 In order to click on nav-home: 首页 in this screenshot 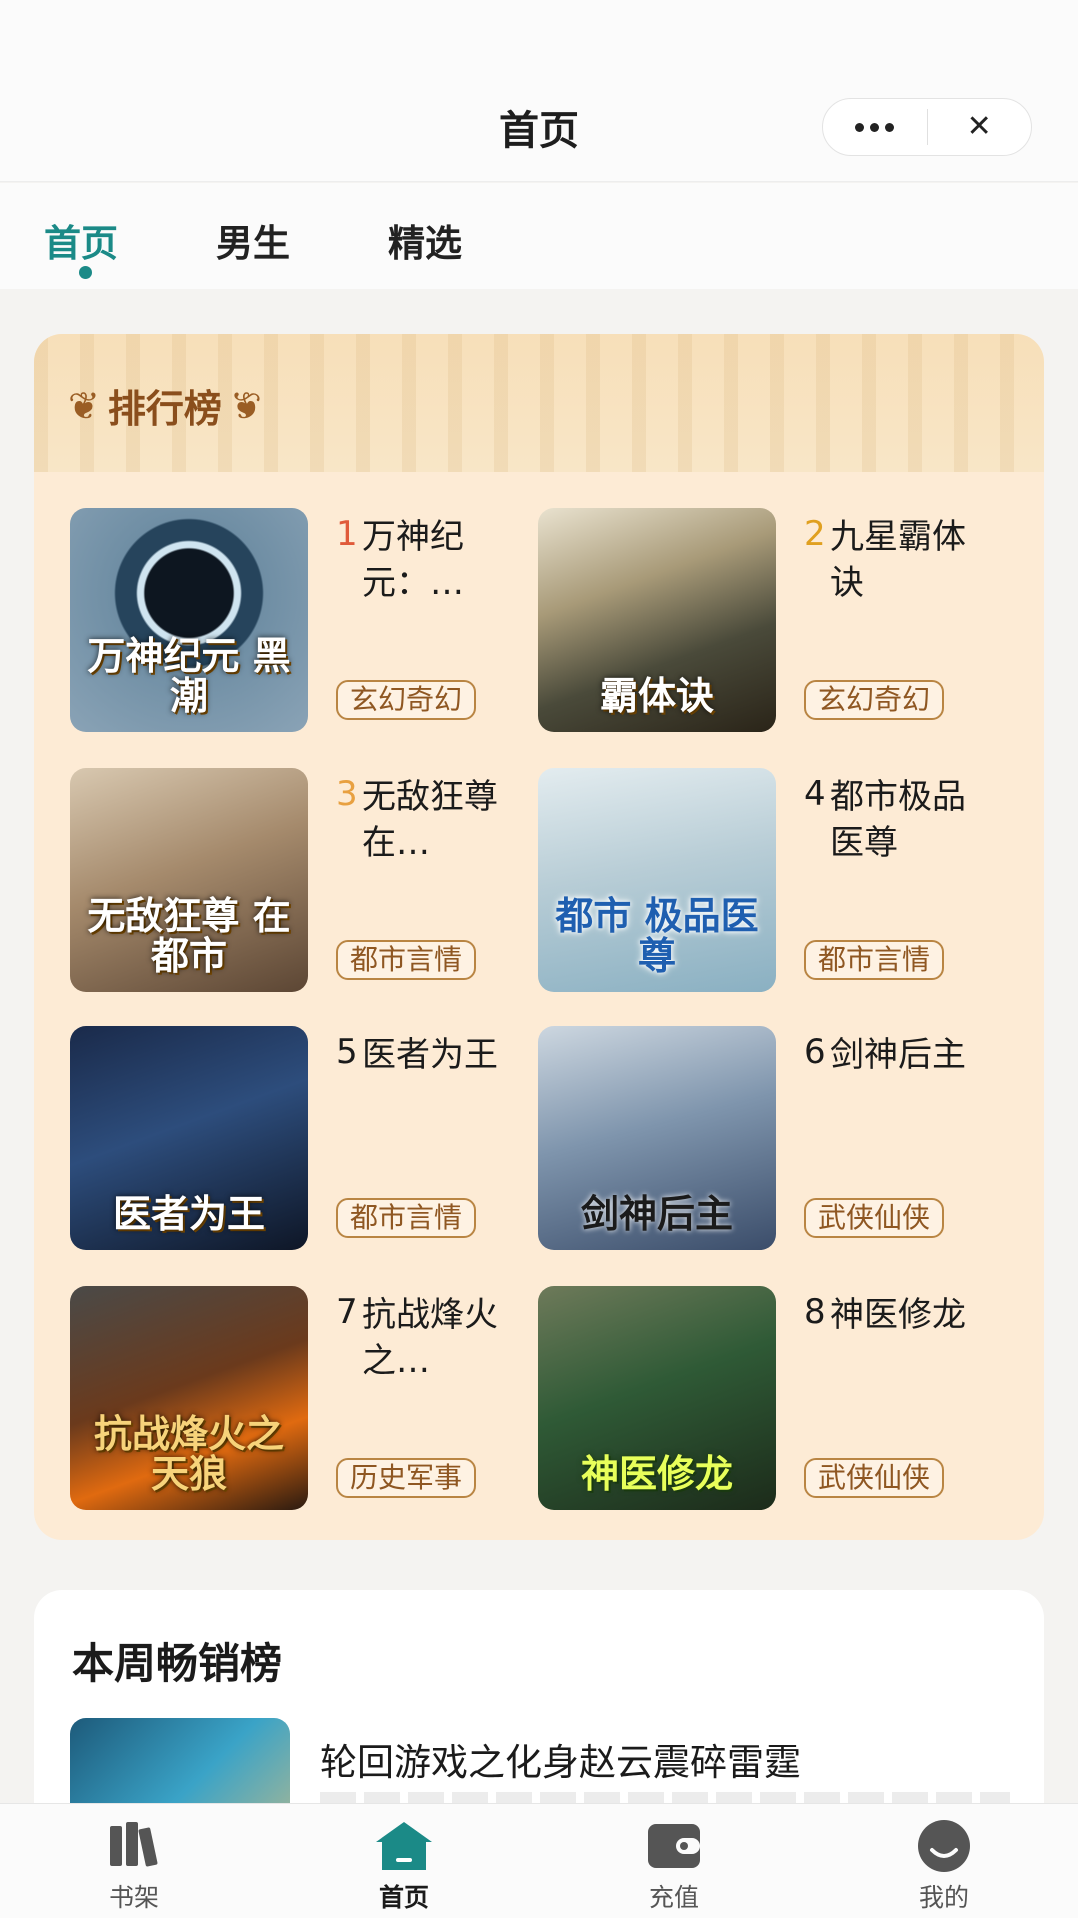, I will do `click(404, 1861)`.